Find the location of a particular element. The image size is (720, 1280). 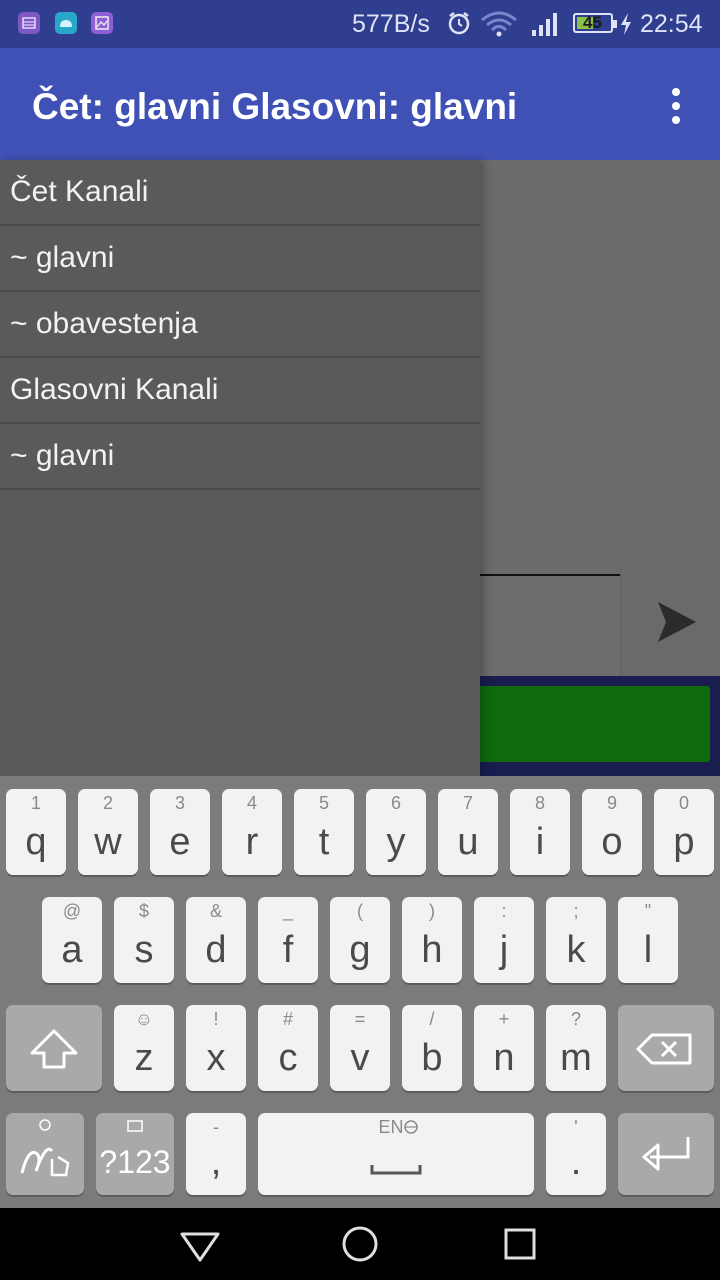

drawer-item-voice-glavni: ~ glavni is located at coordinates (240, 457).